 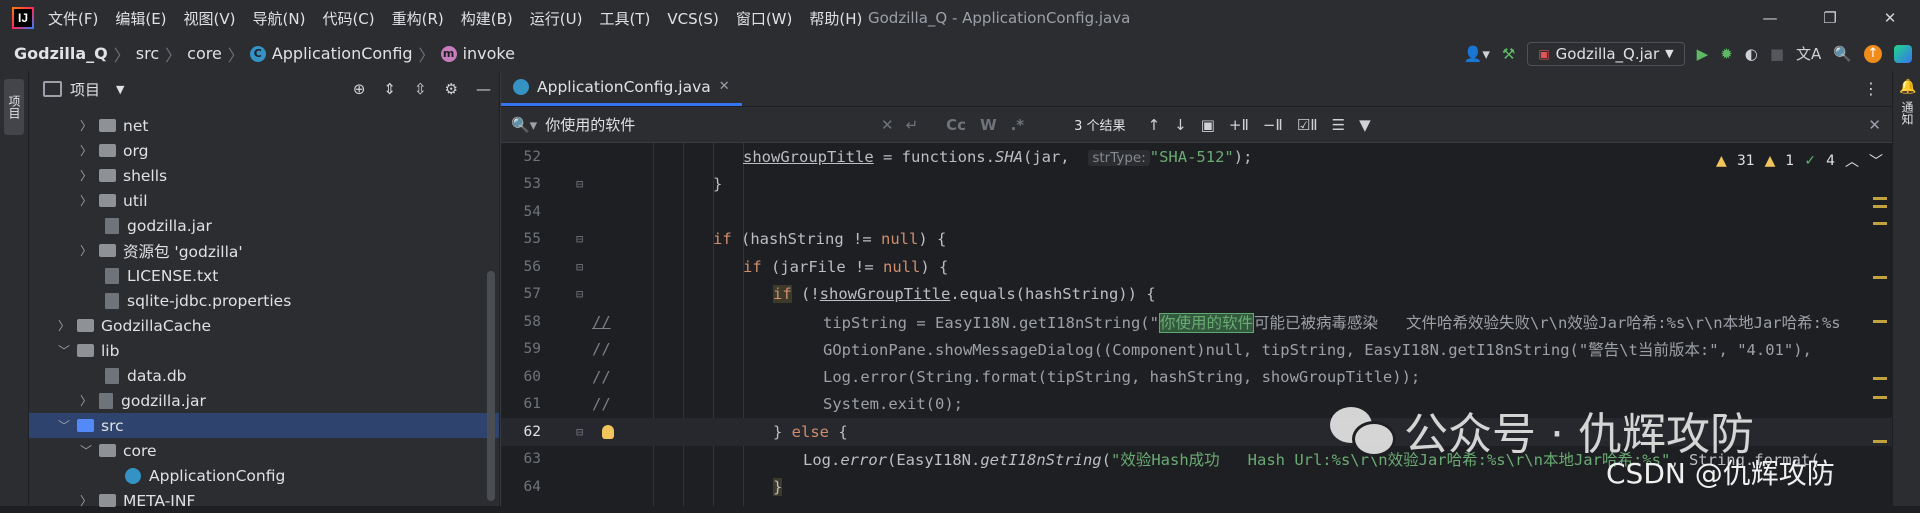 I want to click on clear-search-icon: ✕, so click(x=887, y=125).